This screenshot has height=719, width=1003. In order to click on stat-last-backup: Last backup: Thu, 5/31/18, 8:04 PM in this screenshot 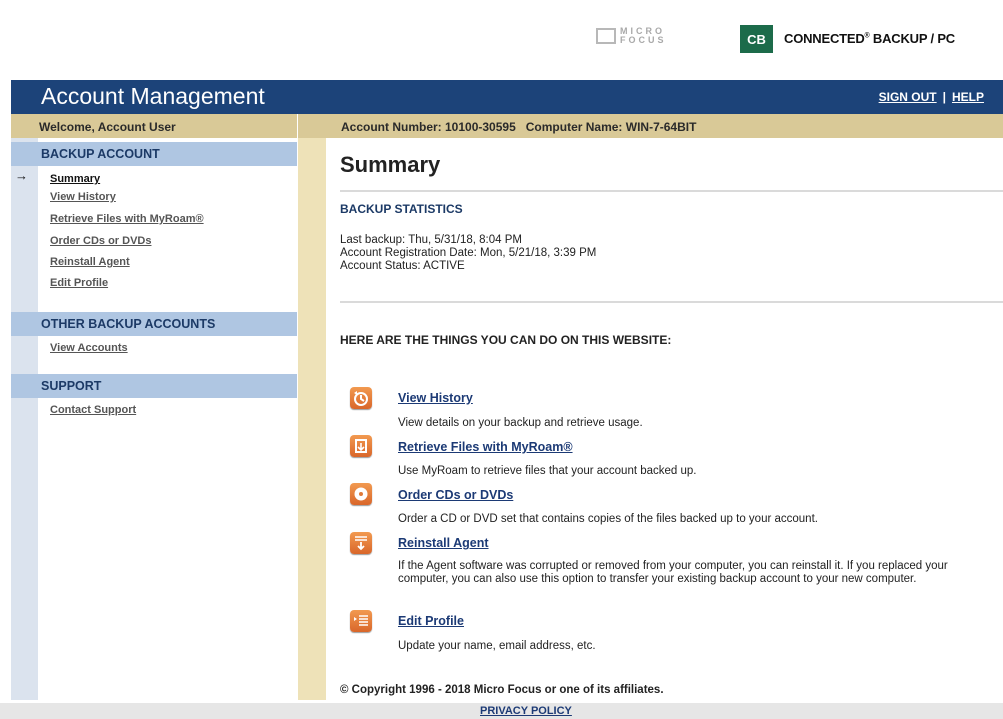, I will do `click(431, 240)`.